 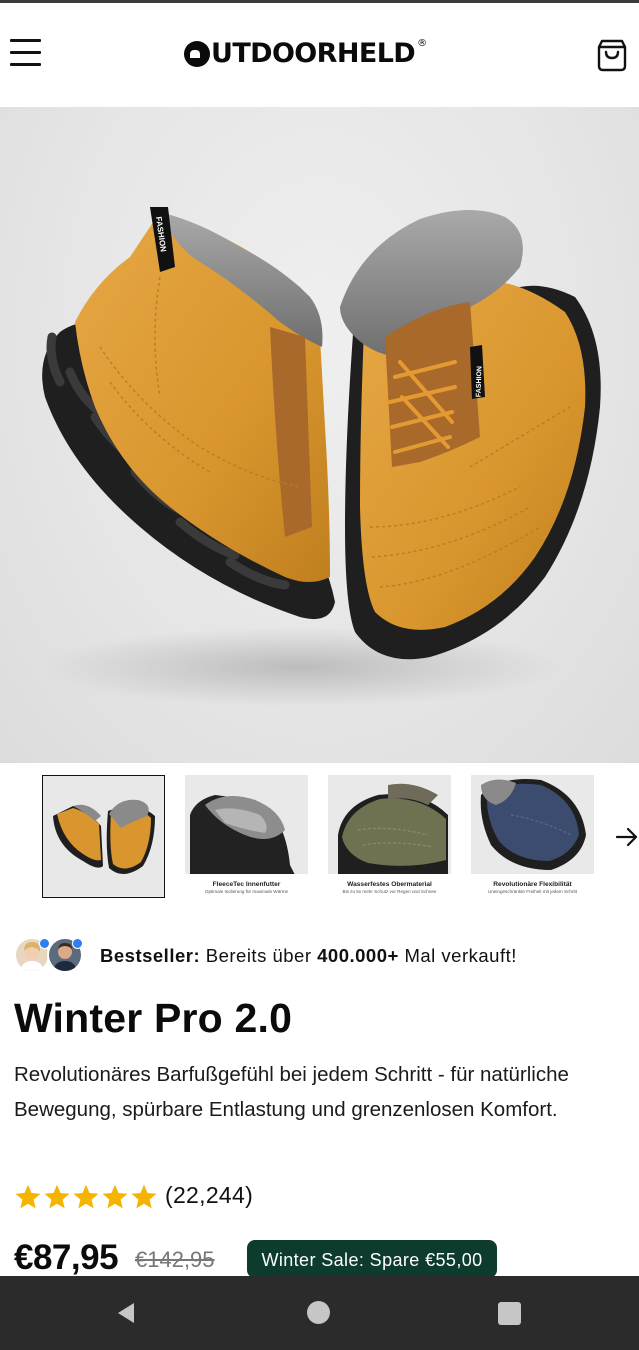 I want to click on logo-text: UTDOORHELD, so click(x=313, y=53).